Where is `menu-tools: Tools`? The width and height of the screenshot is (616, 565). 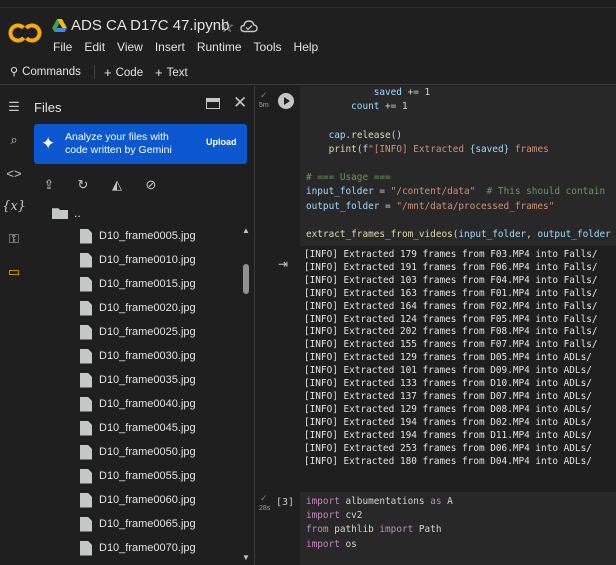
menu-tools: Tools is located at coordinates (268, 47).